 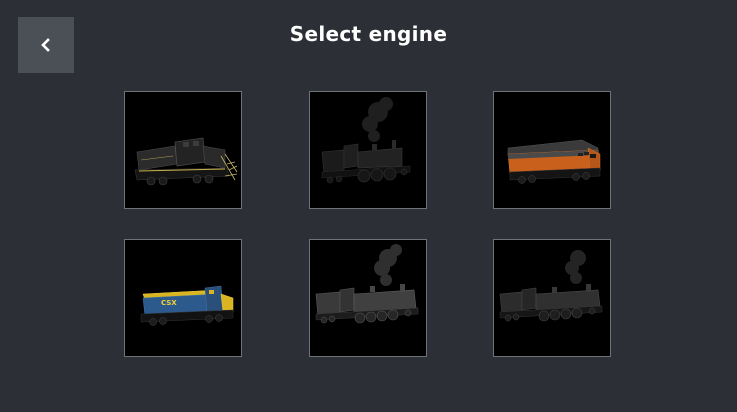 I want to click on engine-tile-steam, so click(x=368, y=150).